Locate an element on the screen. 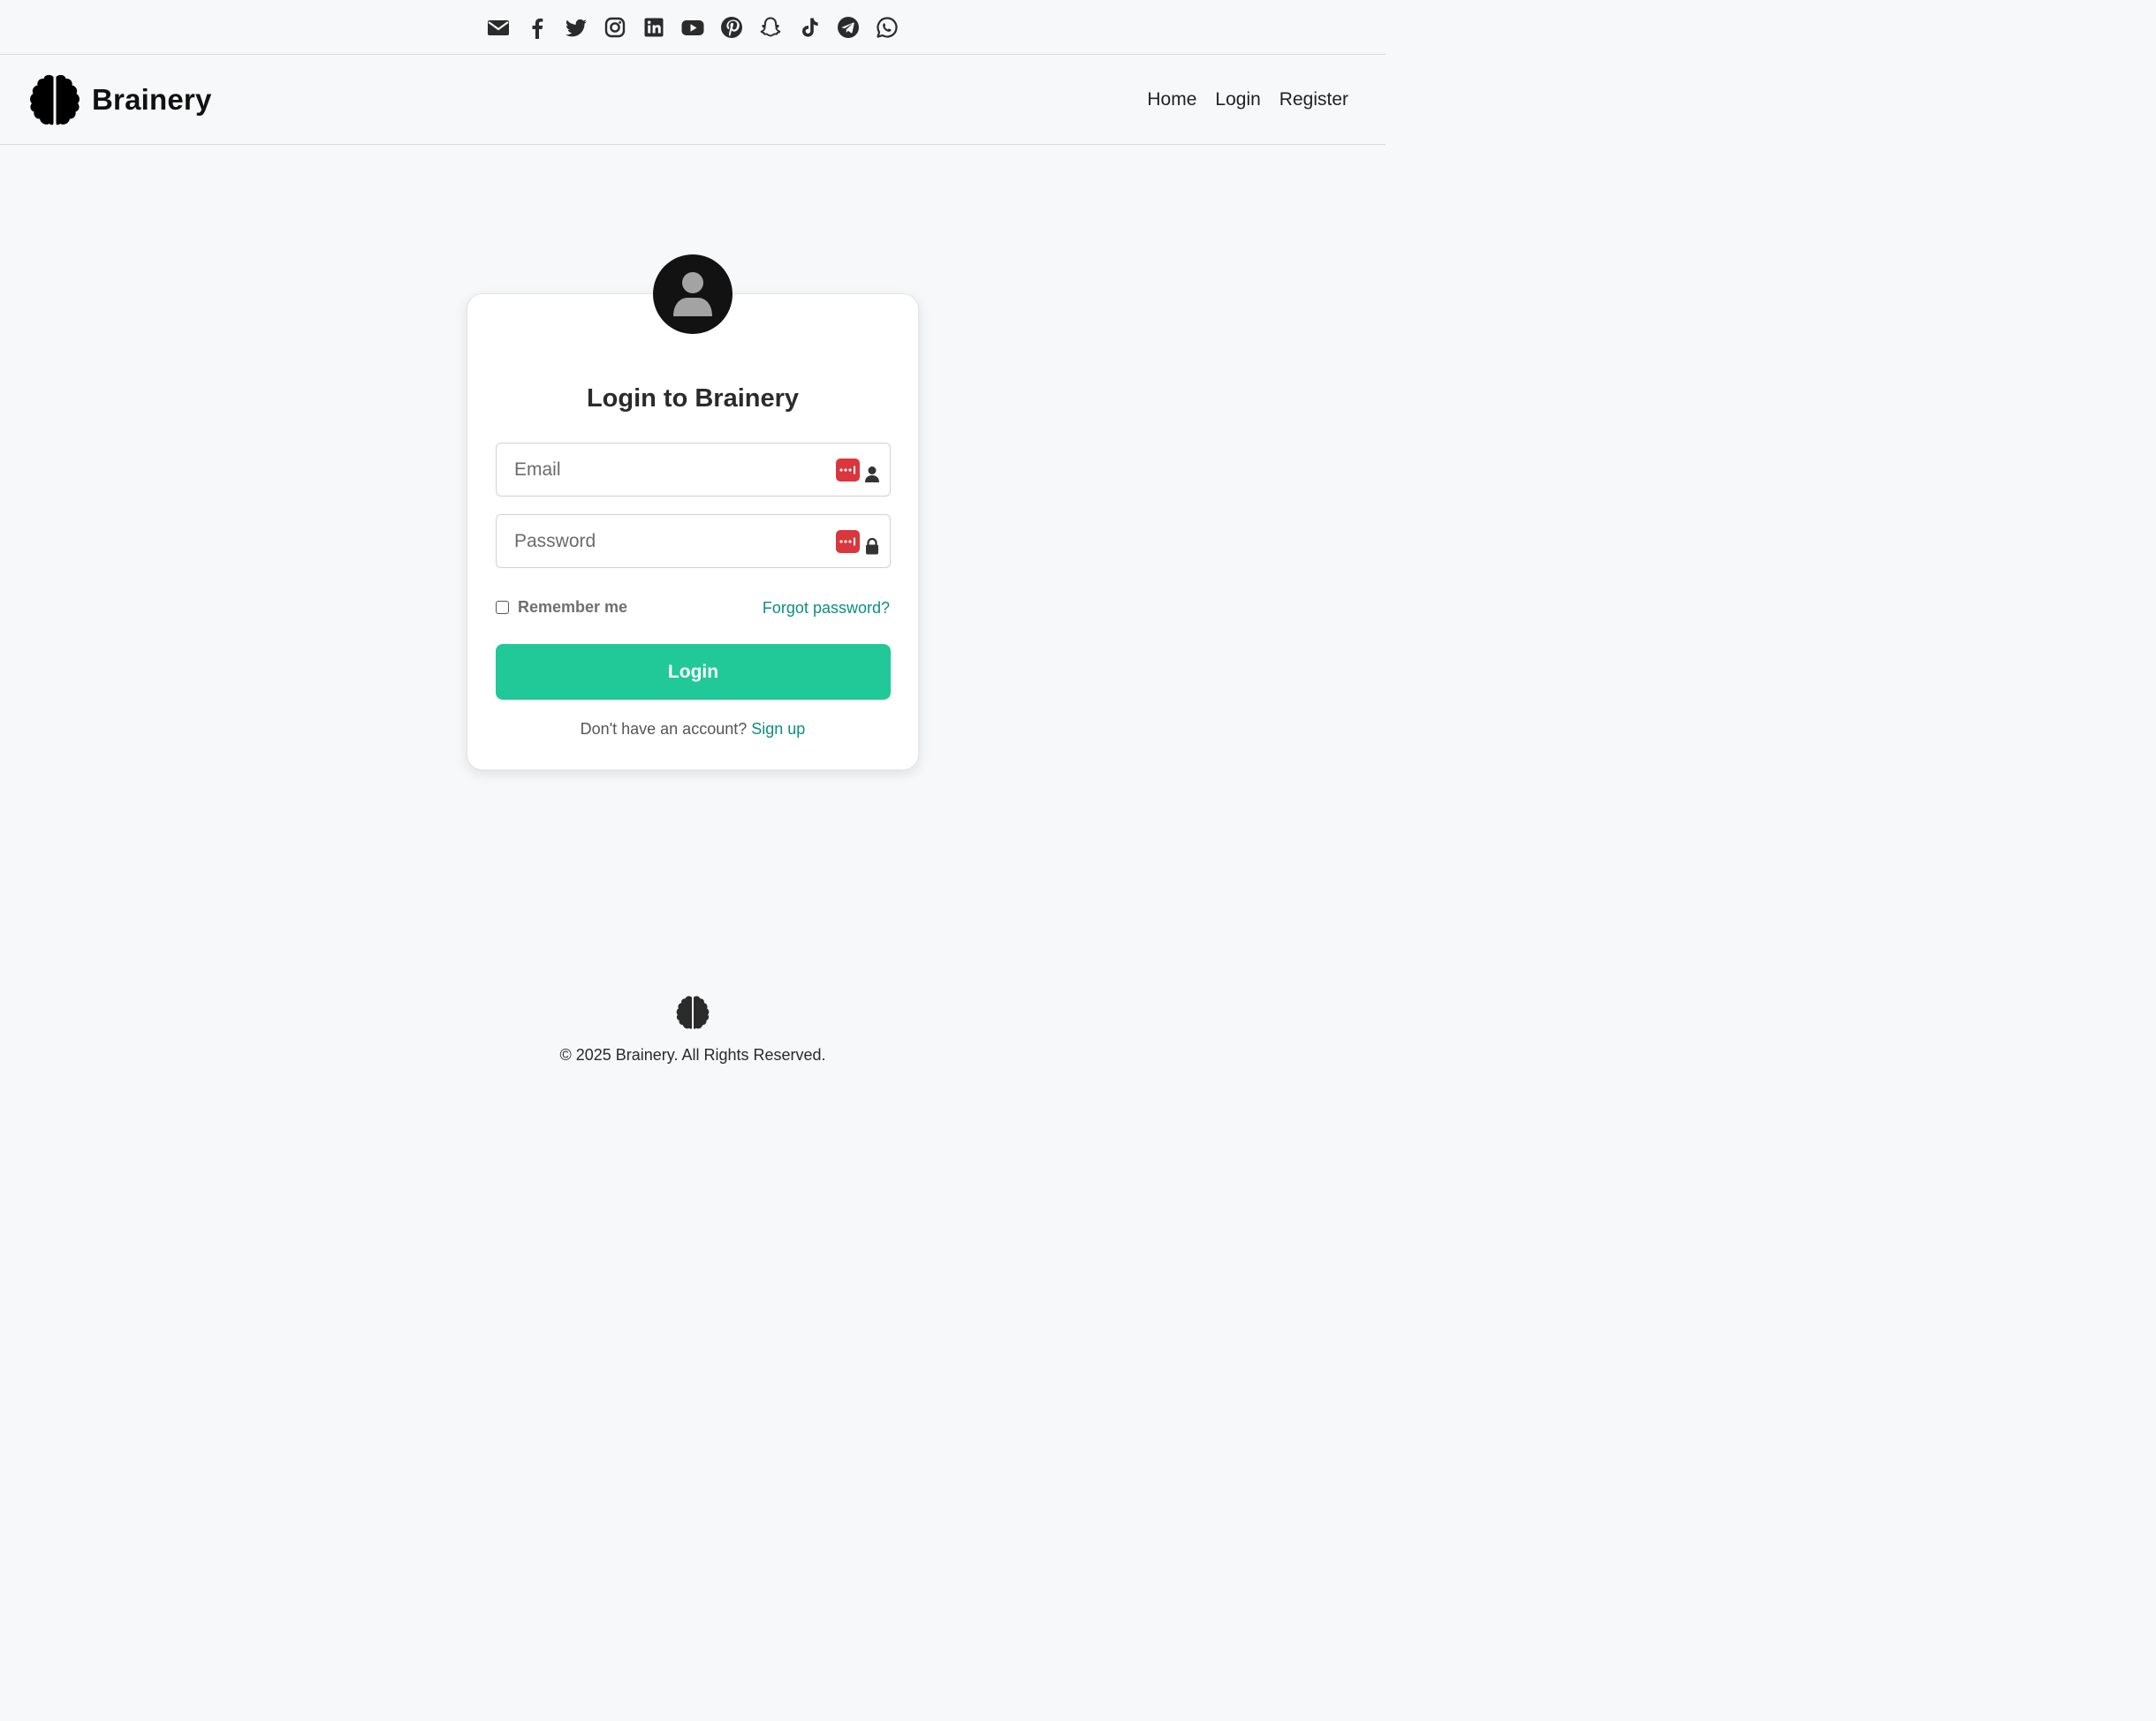 This screenshot has width=2156, height=1721. remember-checkbox is located at coordinates (502, 607).